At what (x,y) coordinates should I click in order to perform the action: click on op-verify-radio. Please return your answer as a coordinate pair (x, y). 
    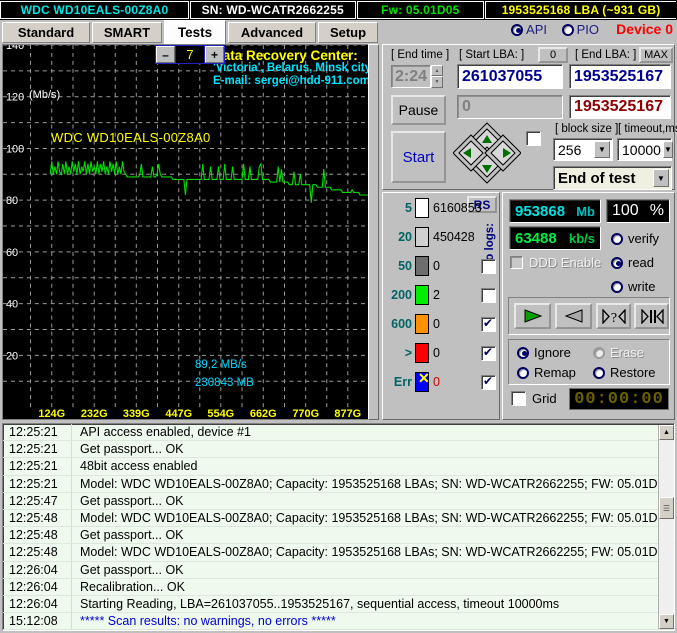
    Looking at the image, I should click on (617, 238).